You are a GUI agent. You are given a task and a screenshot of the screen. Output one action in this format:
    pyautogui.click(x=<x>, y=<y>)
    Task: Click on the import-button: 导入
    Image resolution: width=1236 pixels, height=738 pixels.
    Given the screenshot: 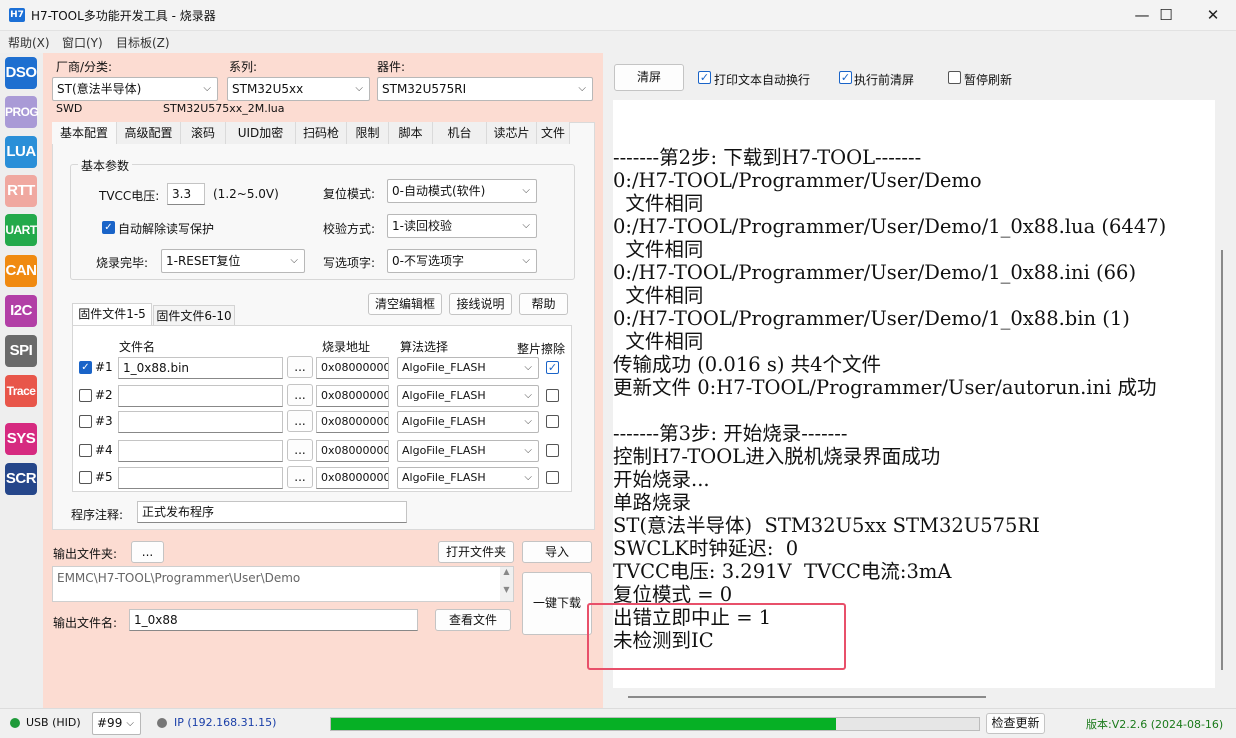 What is the action you would take?
    pyautogui.click(x=557, y=552)
    